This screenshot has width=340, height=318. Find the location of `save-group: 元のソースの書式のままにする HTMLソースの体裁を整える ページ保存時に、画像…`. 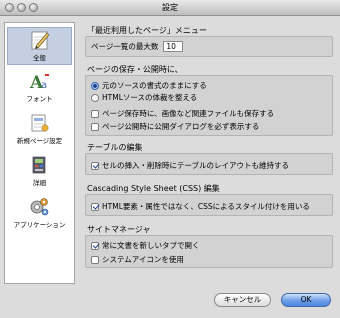

save-group: 元のソースの書式のままにする HTMLソースの体裁を整える ページ保存時に、画像… is located at coordinates (209, 105).